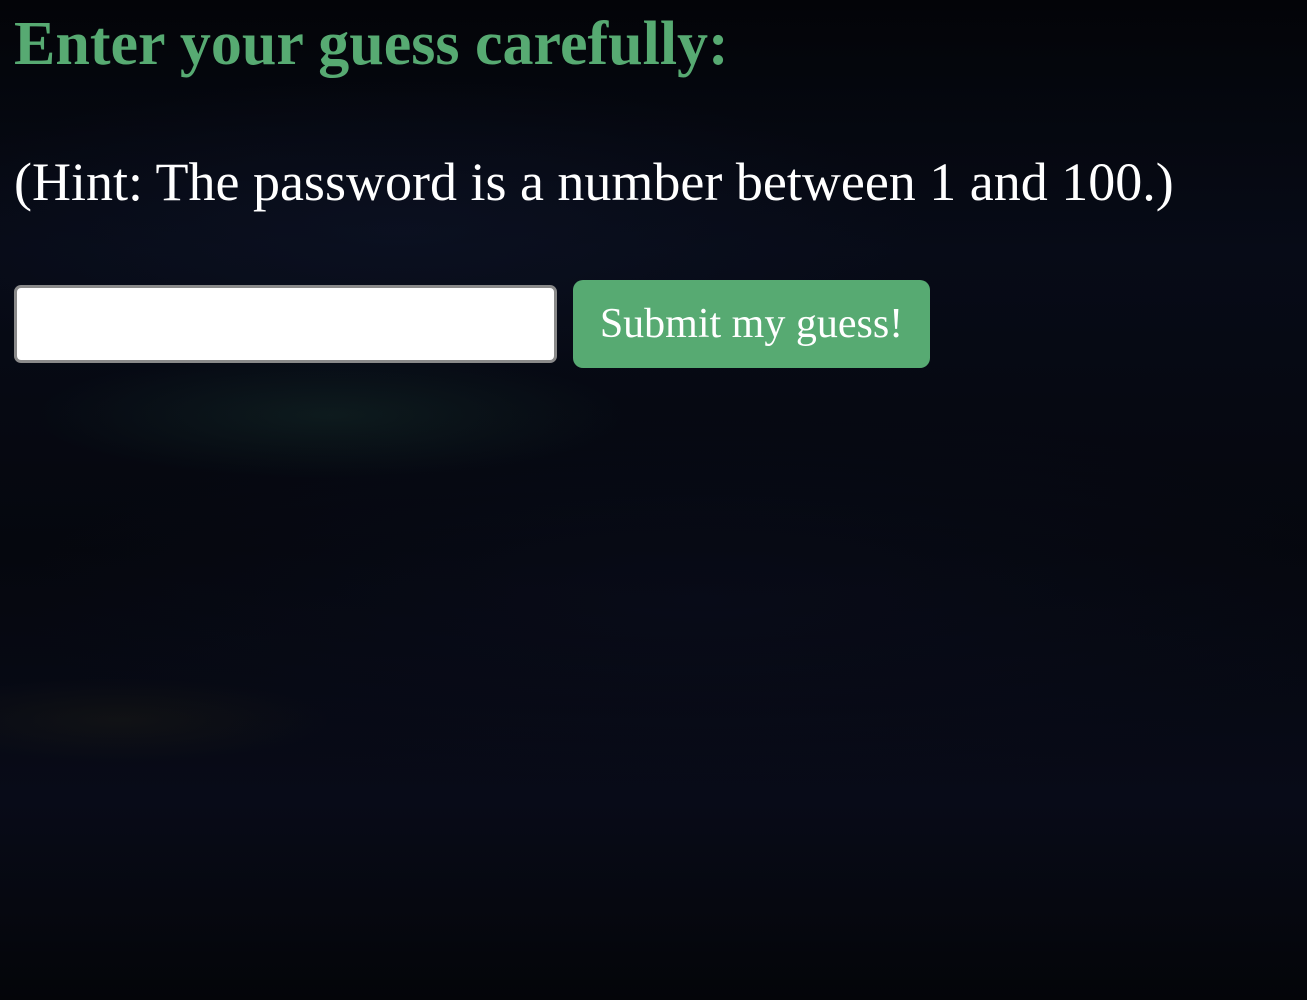  Describe the element at coordinates (285, 324) in the screenshot. I see `guess-input` at that location.